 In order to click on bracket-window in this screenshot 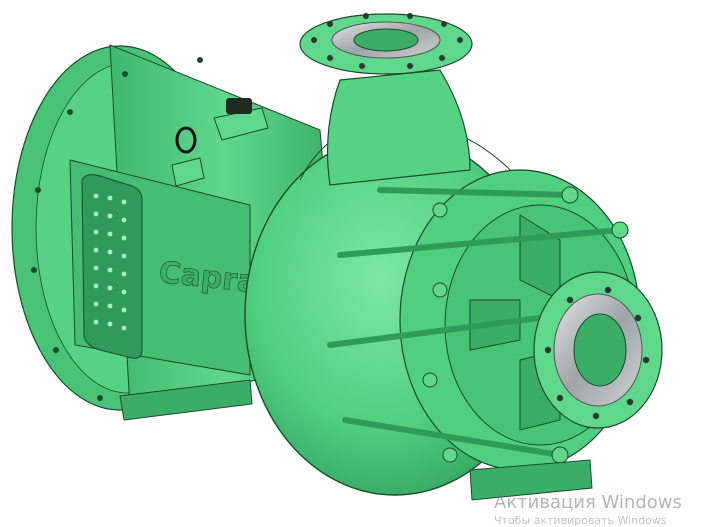, I will do `click(112, 266)`.